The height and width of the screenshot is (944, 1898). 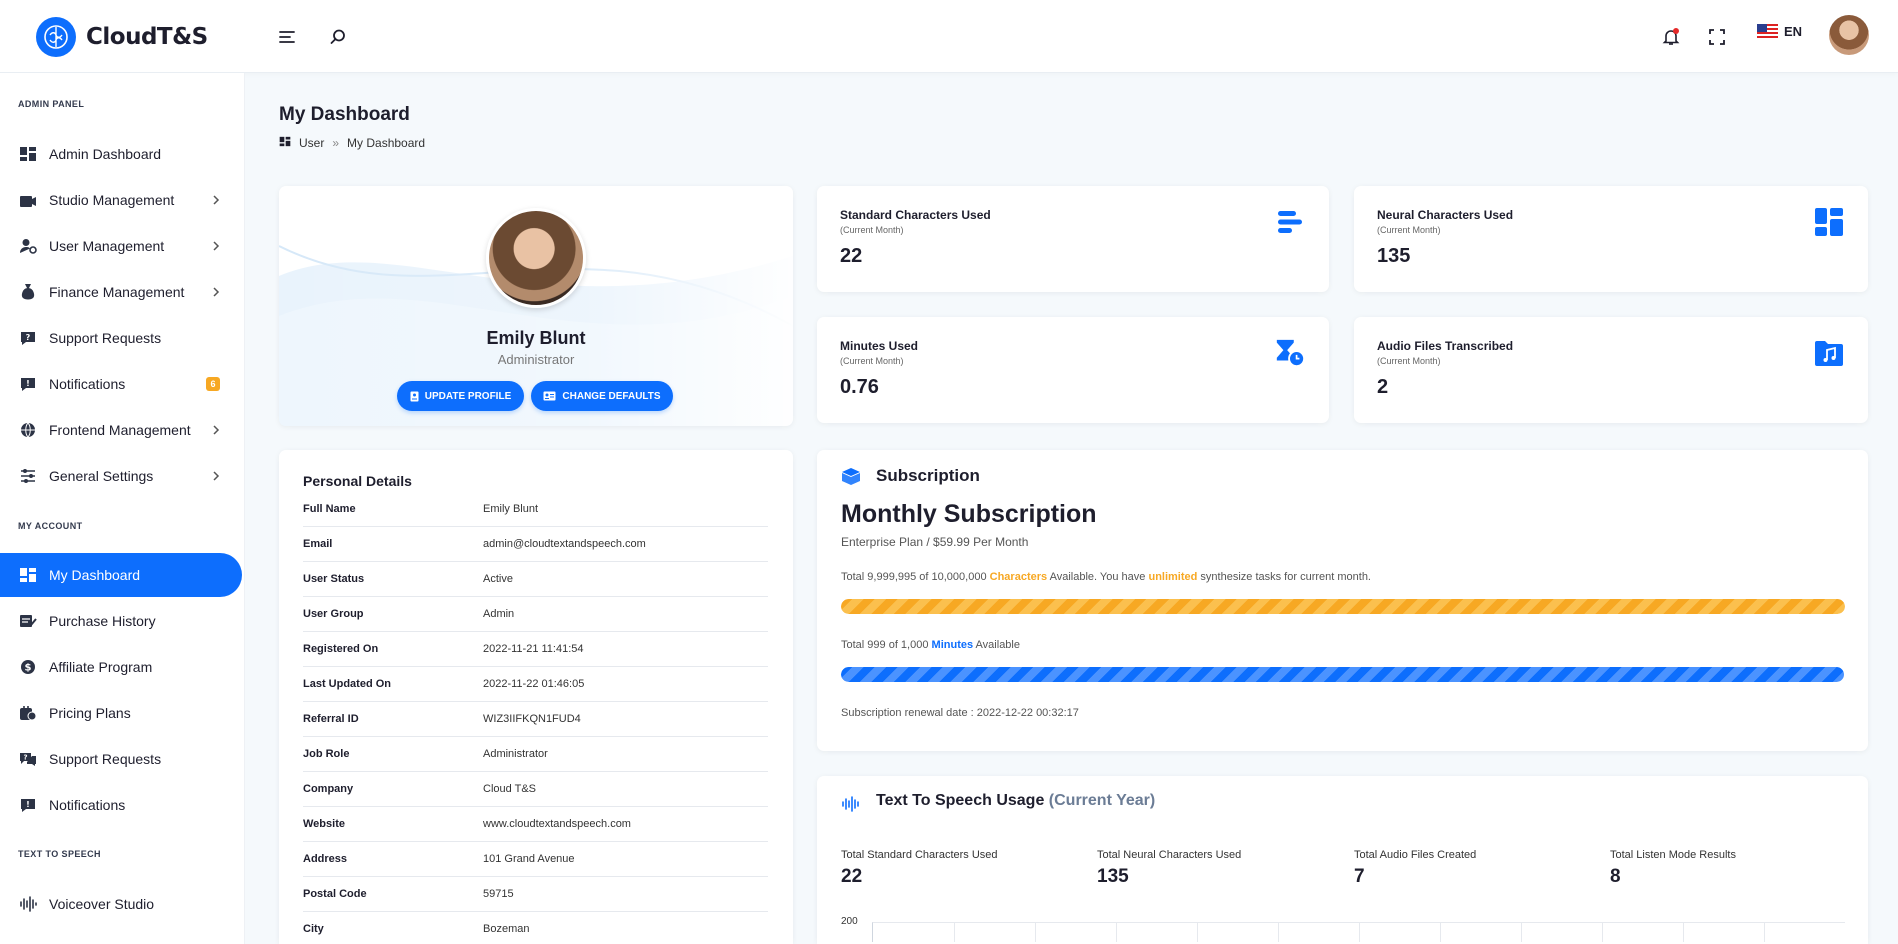 What do you see at coordinates (535, 684) in the screenshot?
I see `detail-row: Last Updated On 2022-11-22 01:46:05` at bounding box center [535, 684].